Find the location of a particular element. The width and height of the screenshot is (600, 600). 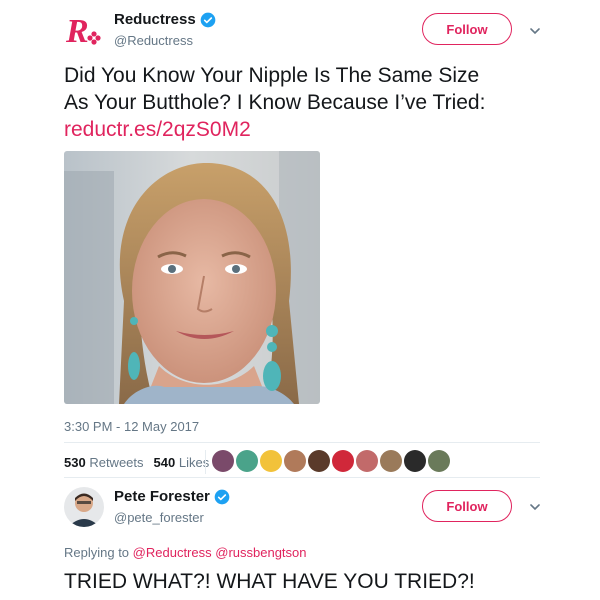

retweets-count: 530 is located at coordinates (75, 462).